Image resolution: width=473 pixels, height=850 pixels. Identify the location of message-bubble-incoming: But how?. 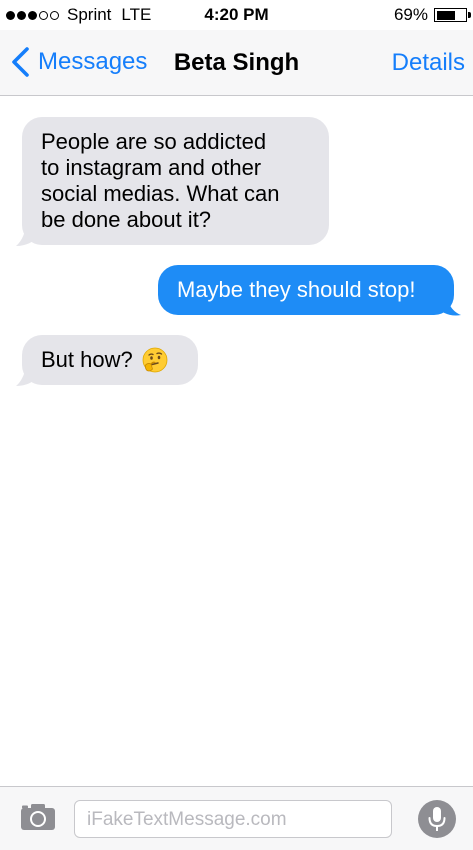
(110, 360).